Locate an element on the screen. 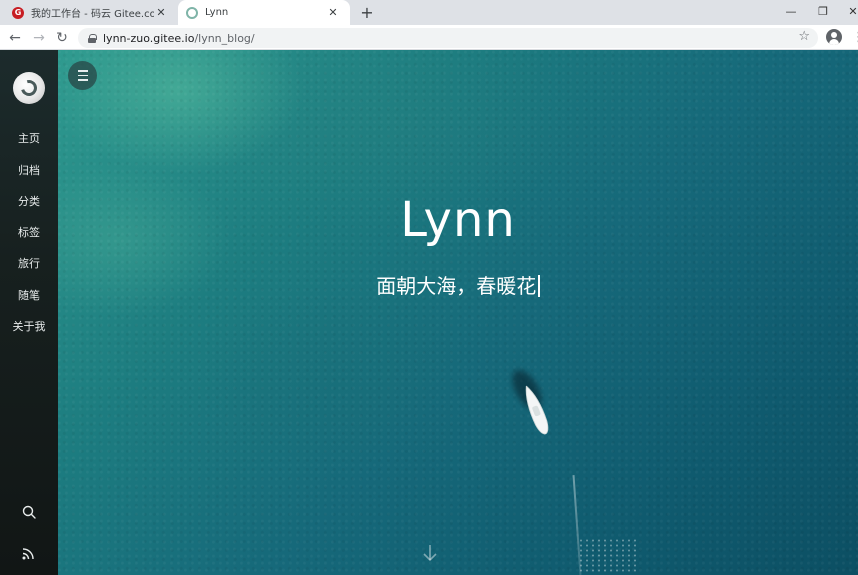  scroll-down-icon is located at coordinates (430, 553).